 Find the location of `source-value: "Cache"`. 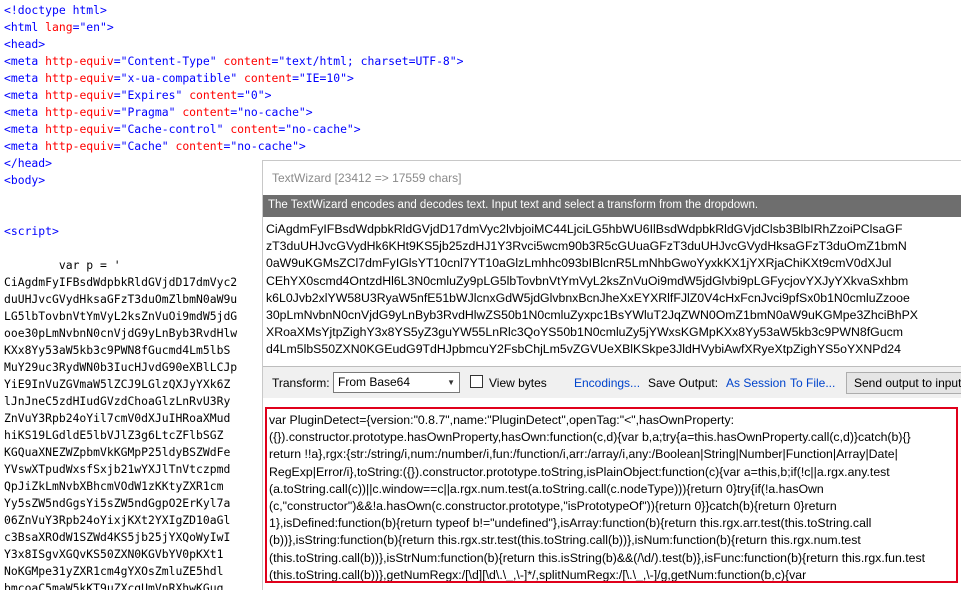

source-value: "Cache" is located at coordinates (144, 146).